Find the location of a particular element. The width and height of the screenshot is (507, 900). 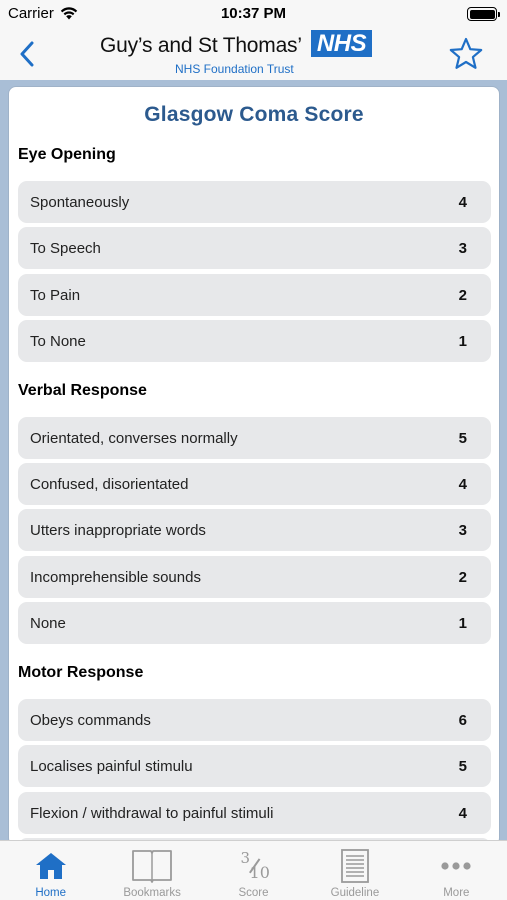

logo-trust-line: NHS Foundation Trust is located at coordinates (234, 69).